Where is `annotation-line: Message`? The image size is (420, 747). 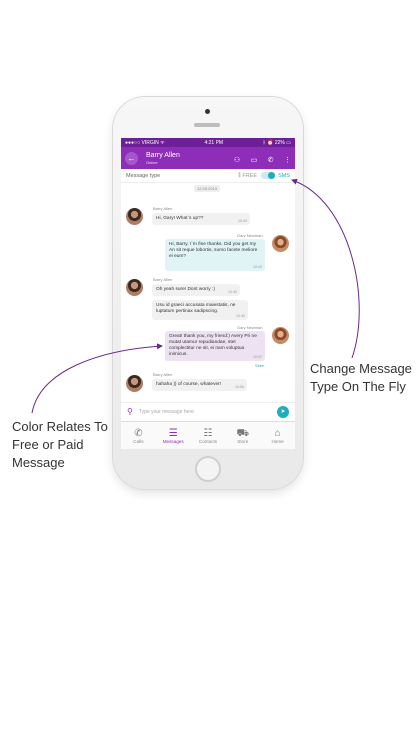 annotation-line: Message is located at coordinates (38, 462).